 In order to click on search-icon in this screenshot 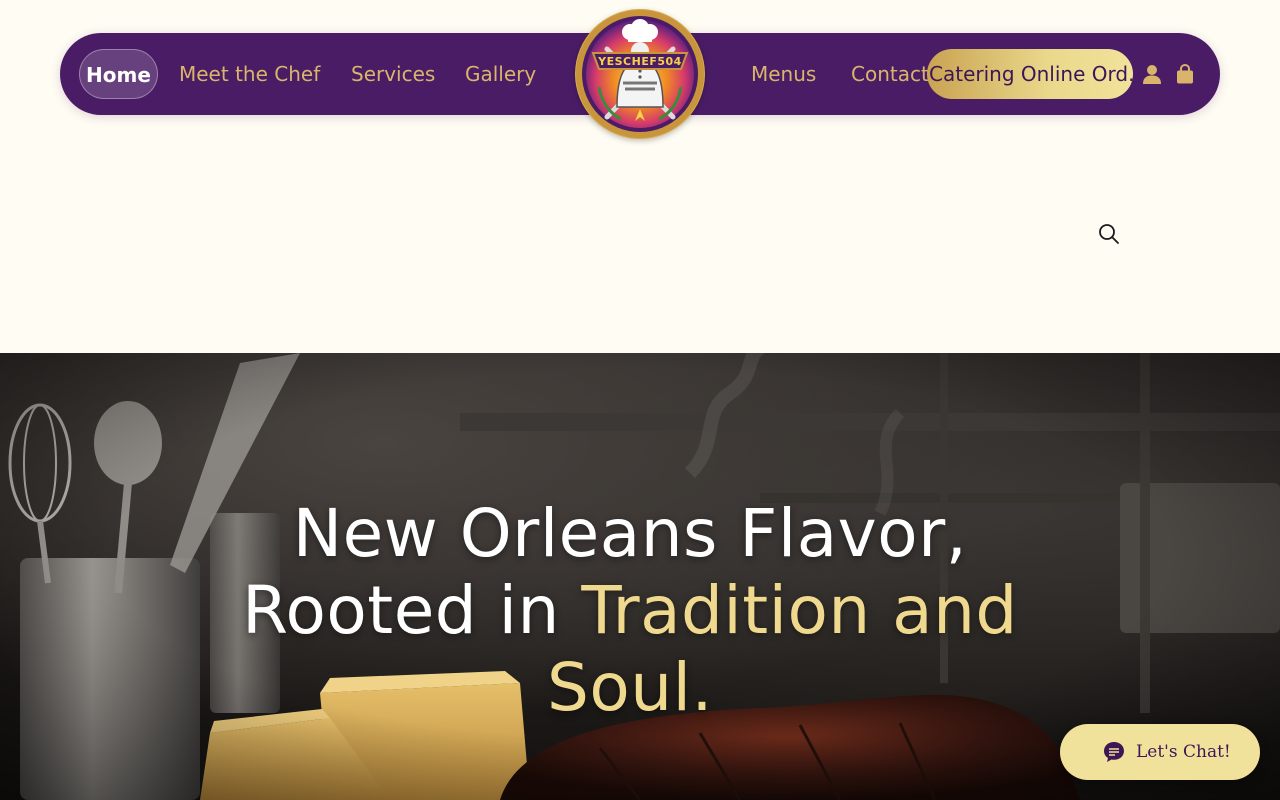, I will do `click(1109, 234)`.